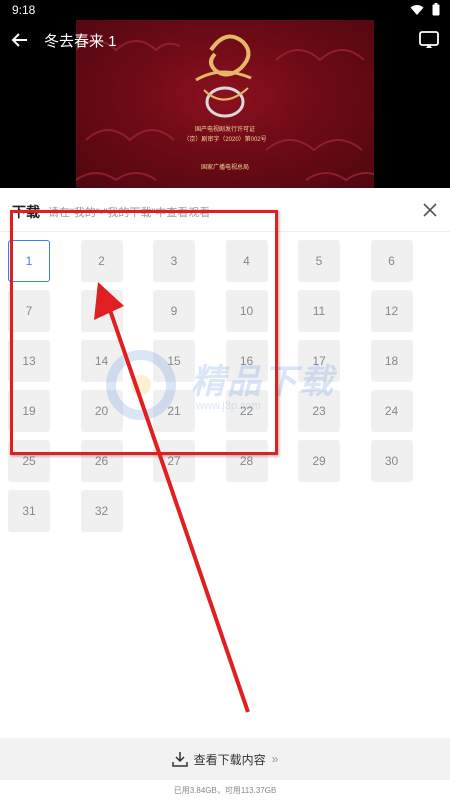  What do you see at coordinates (425, 9) in the screenshot?
I see `status-icons` at bounding box center [425, 9].